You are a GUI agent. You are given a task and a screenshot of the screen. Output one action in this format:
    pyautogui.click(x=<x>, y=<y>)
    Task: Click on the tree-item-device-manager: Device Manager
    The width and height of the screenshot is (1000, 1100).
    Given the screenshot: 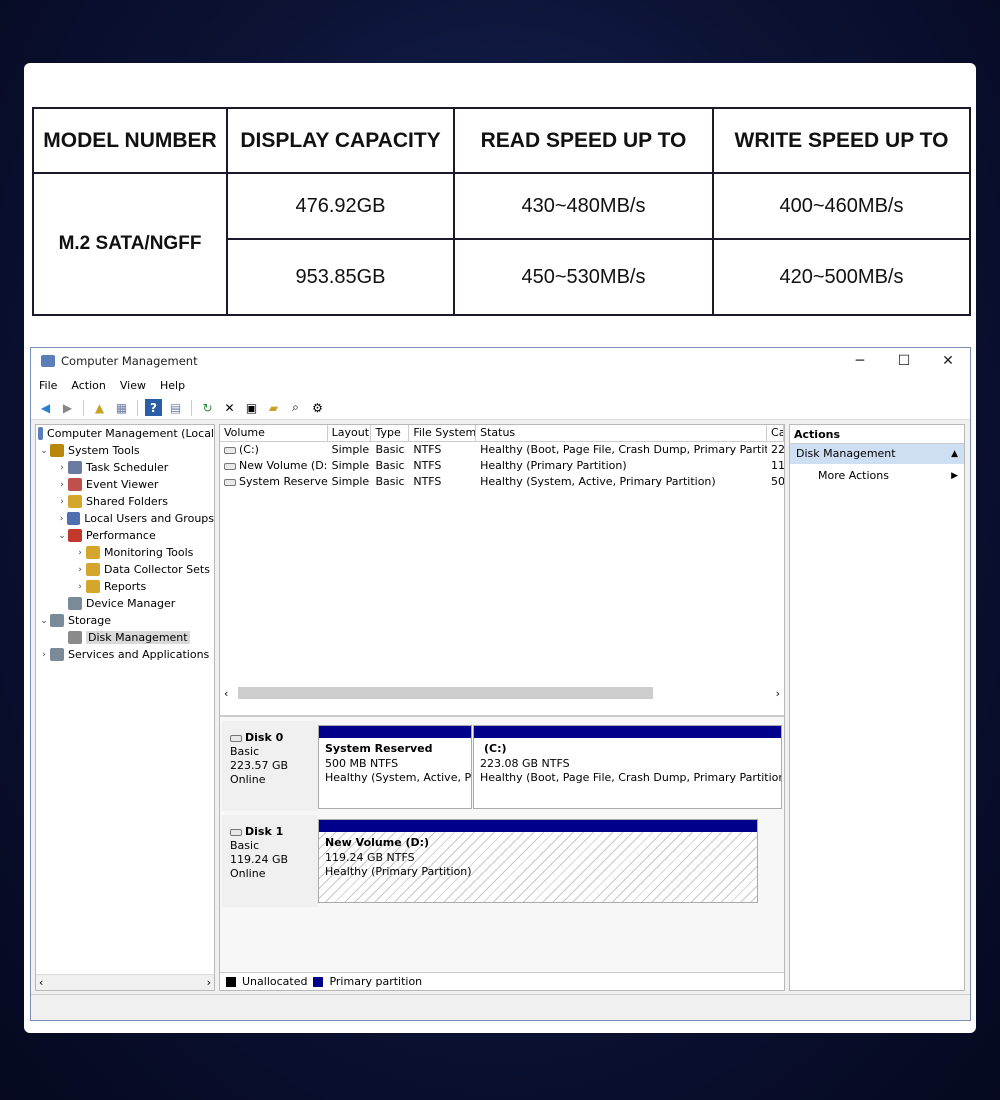 What is the action you would take?
    pyautogui.click(x=125, y=603)
    